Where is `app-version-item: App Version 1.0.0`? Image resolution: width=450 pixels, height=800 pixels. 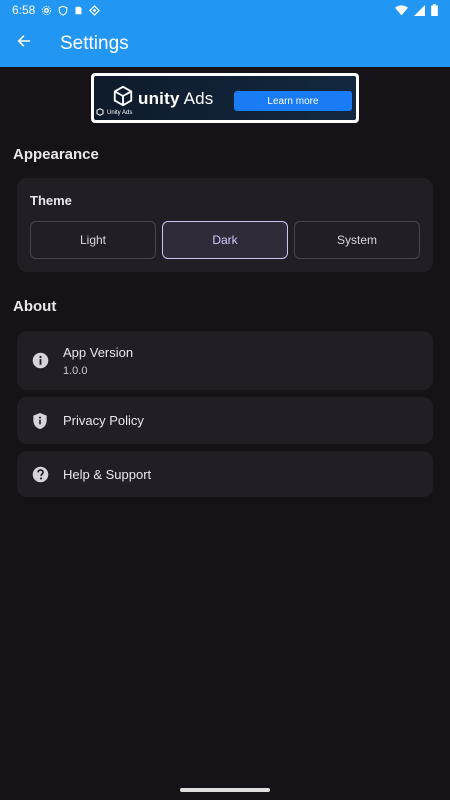
app-version-item: App Version 1.0.0 is located at coordinates (225, 360).